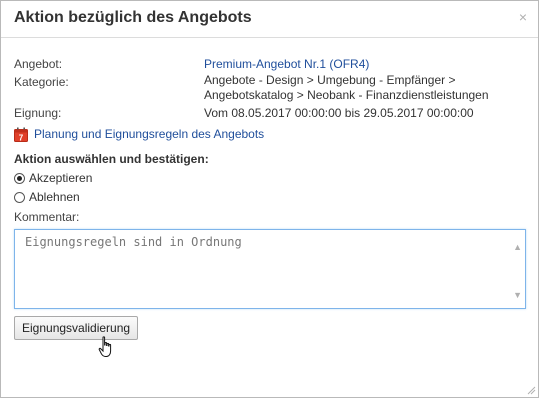  Describe the element at coordinates (38, 64) in the screenshot. I see `offer-label: Angebot:` at that location.